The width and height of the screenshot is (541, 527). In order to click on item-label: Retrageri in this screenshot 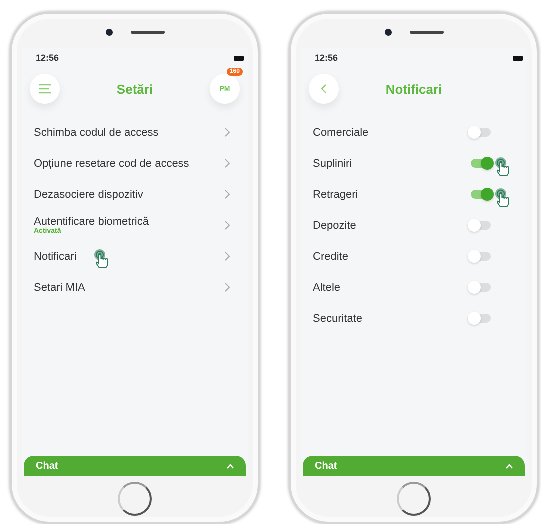, I will do `click(335, 194)`.